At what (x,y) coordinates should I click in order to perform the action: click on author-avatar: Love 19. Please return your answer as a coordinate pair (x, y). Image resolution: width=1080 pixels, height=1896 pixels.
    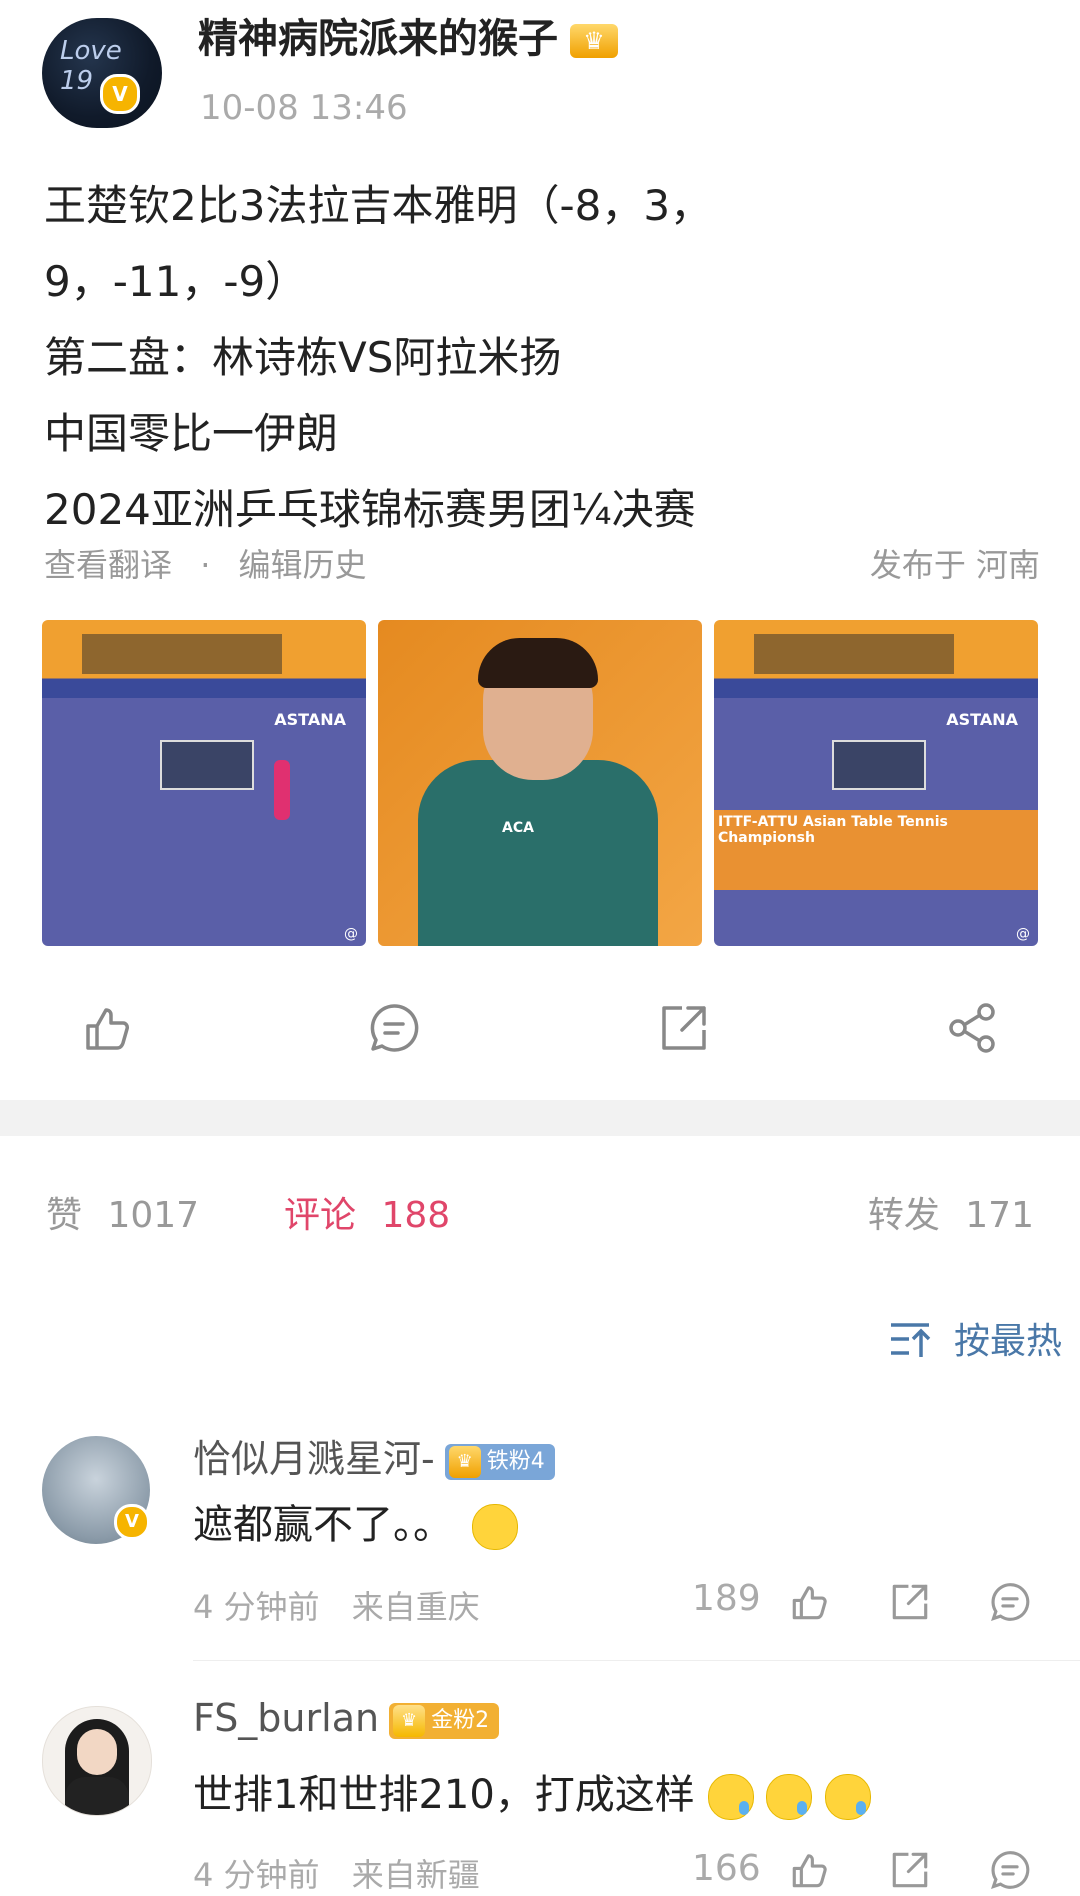
    Looking at the image, I should click on (102, 73).